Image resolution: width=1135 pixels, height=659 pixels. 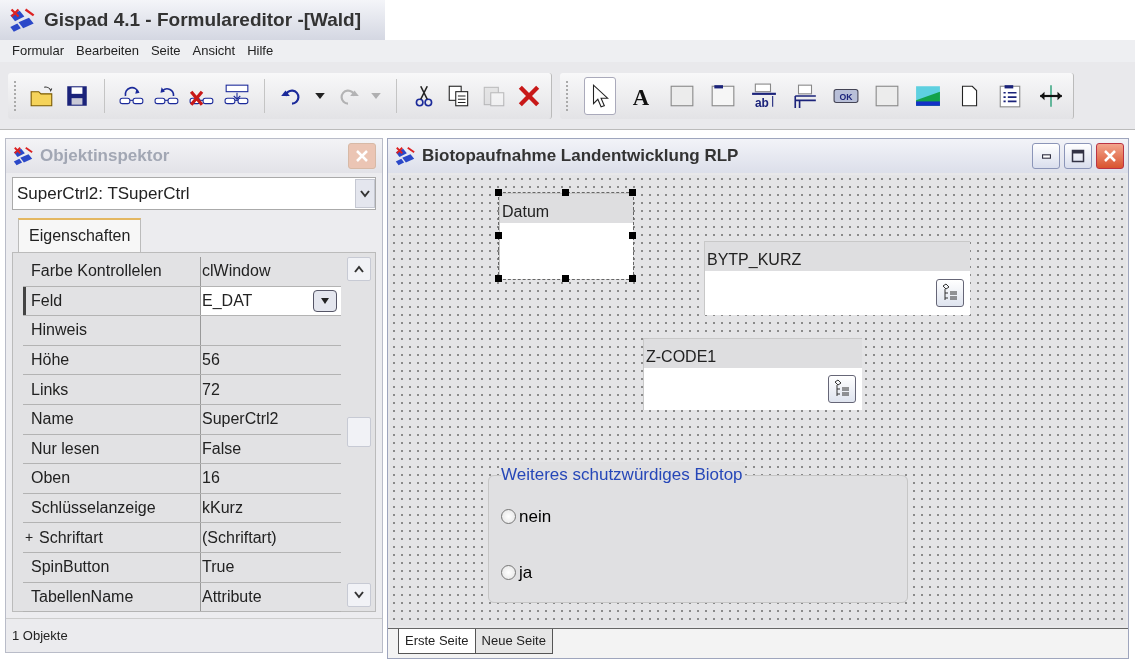 I want to click on scrollbar-thumb, so click(x=359, y=432).